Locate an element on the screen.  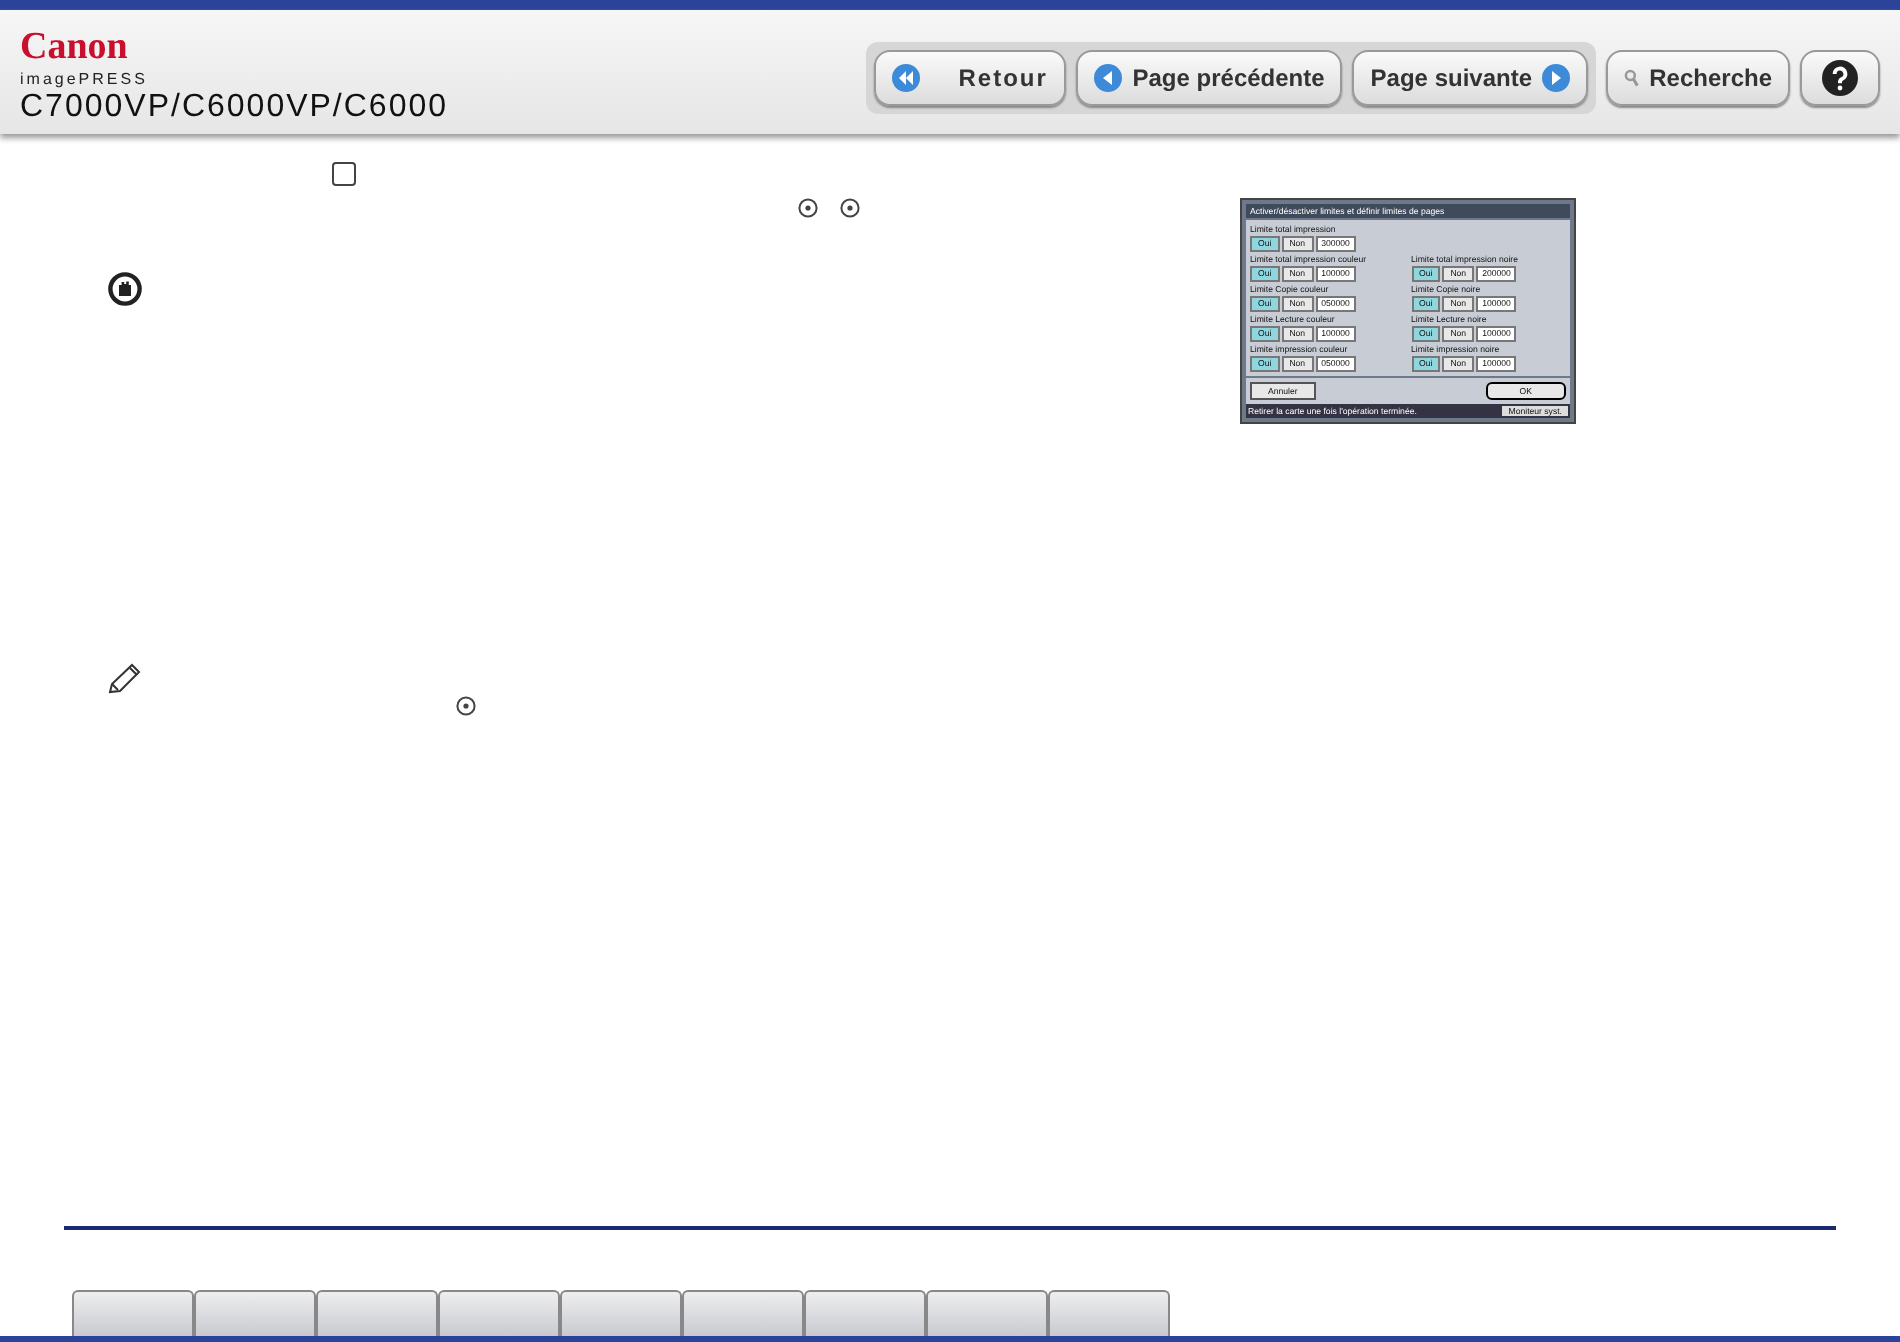
nav-button: Page suivante is located at coordinates (1470, 78).